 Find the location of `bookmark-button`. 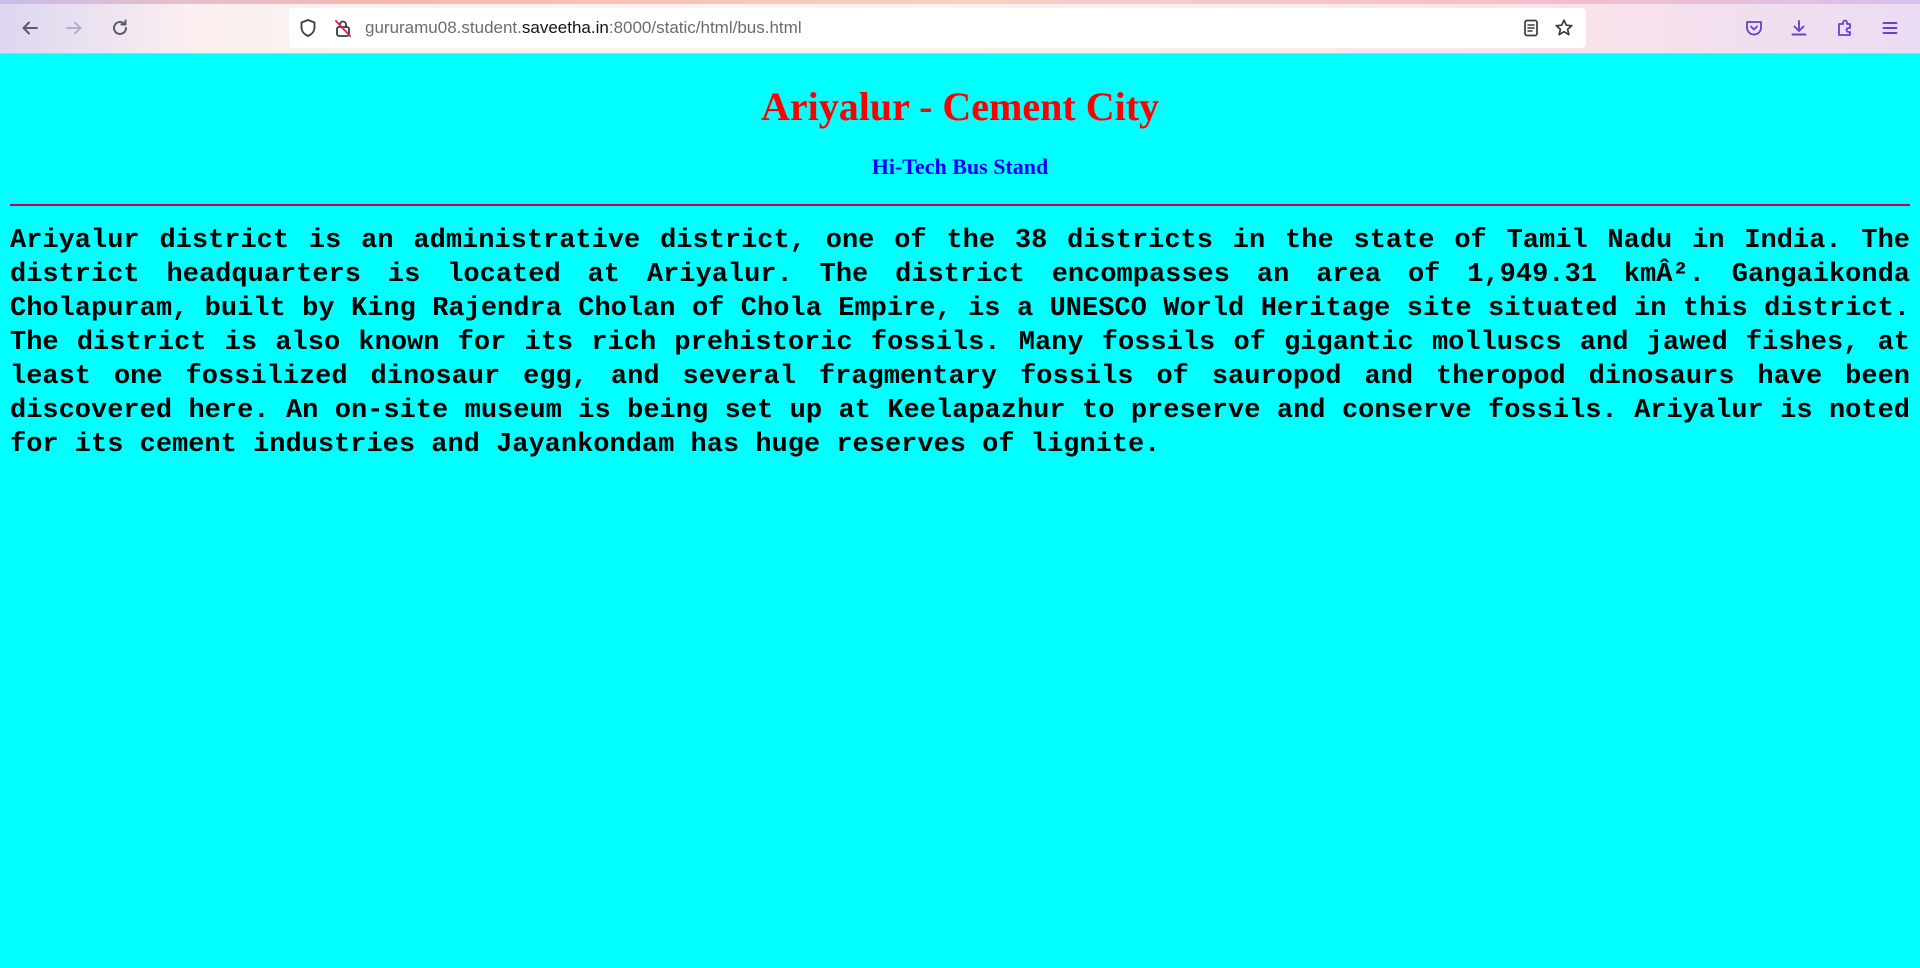

bookmark-button is located at coordinates (1564, 28).